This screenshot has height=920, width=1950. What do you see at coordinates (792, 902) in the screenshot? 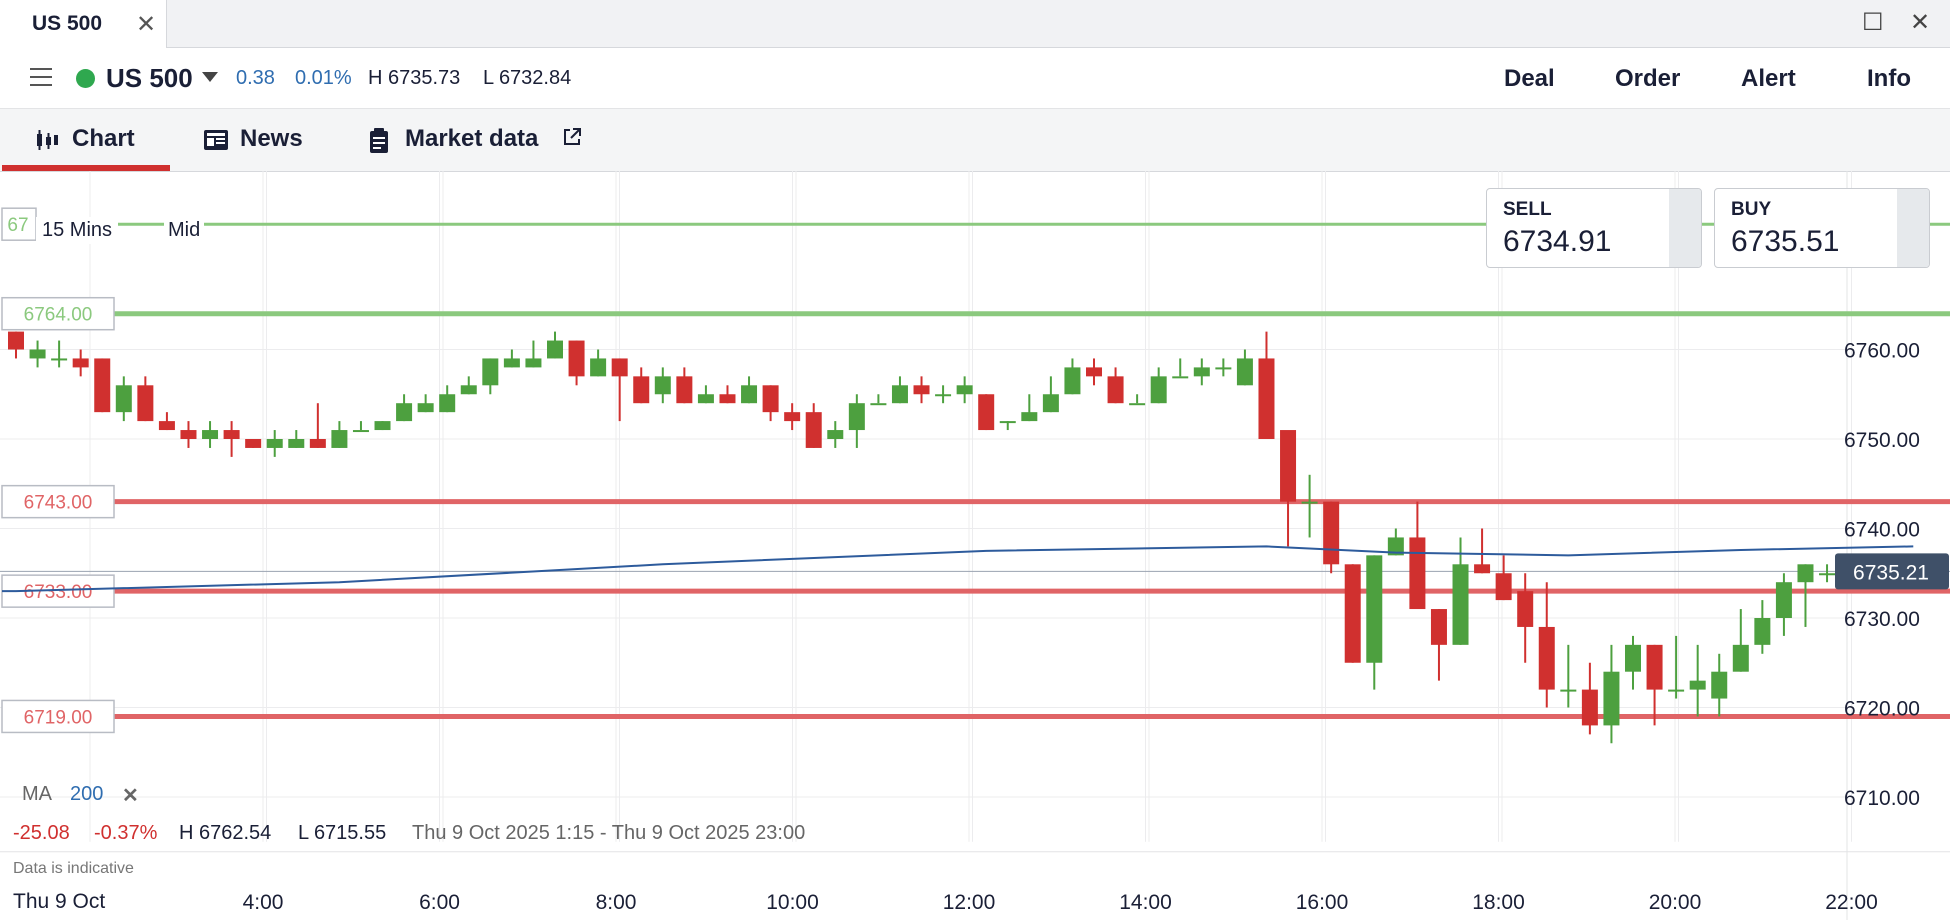
I see `x-axis-label: 10:00` at bounding box center [792, 902].